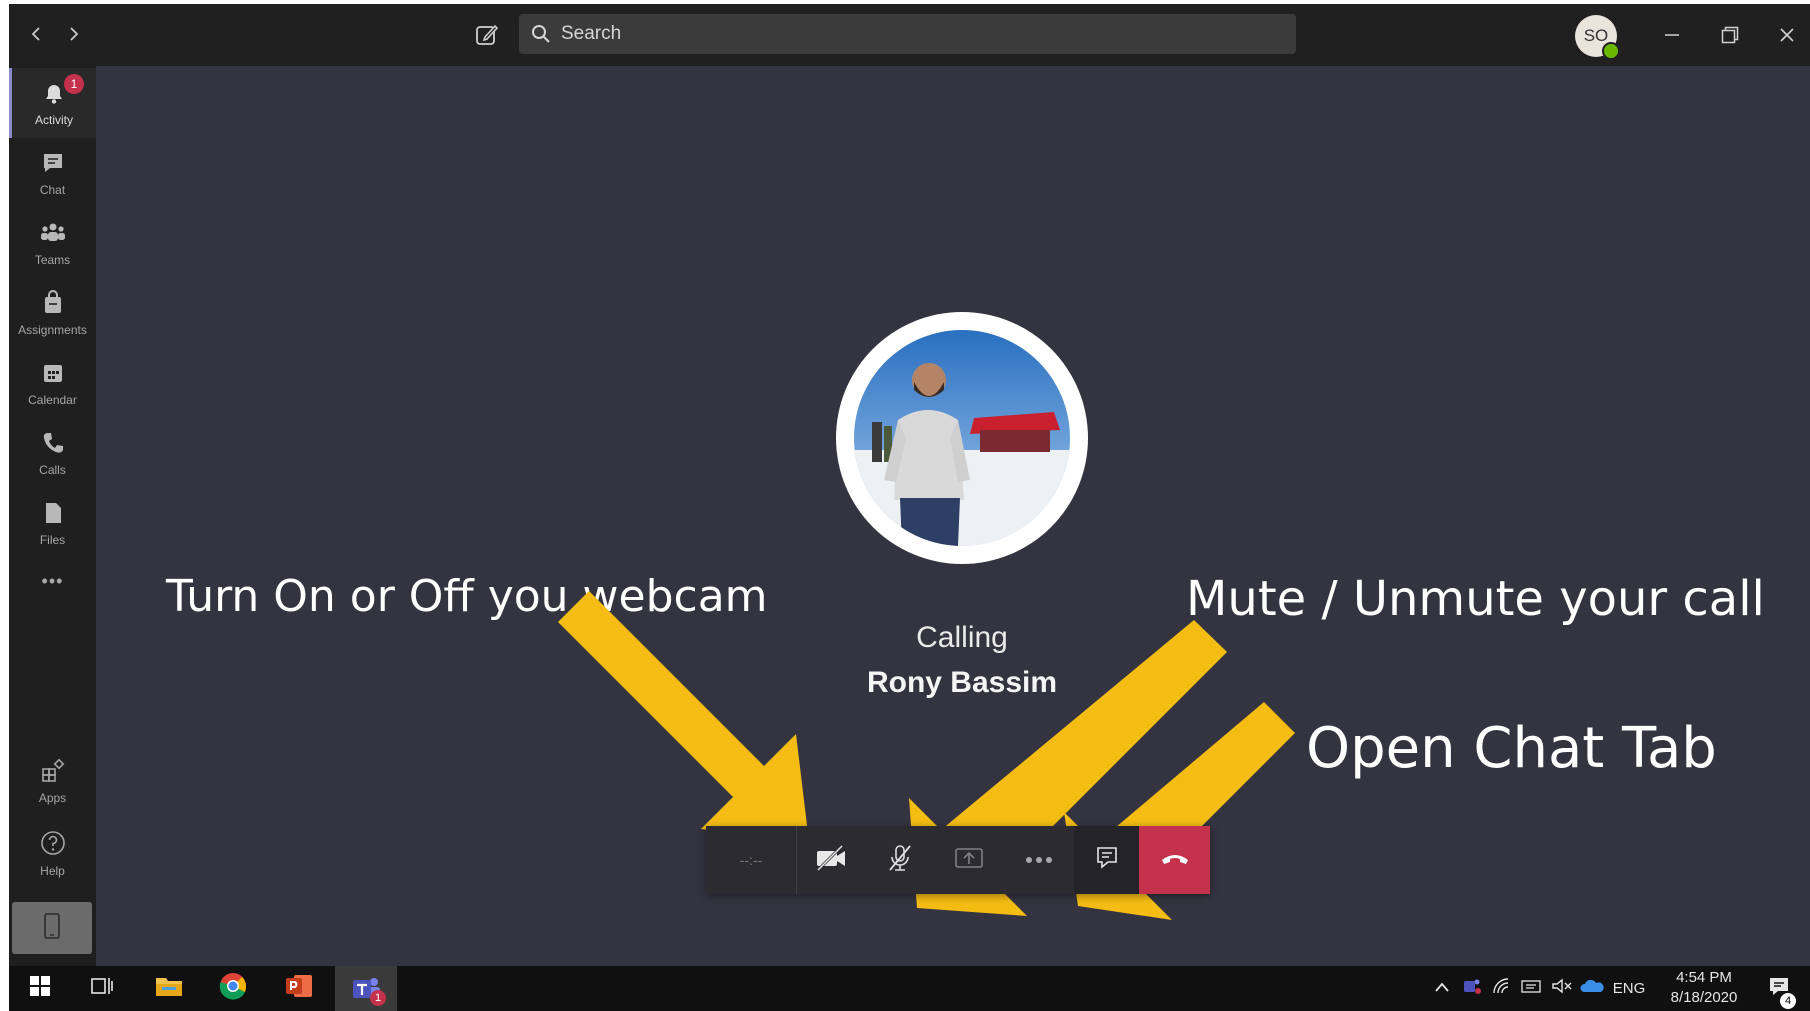 This screenshot has width=1810, height=1011. I want to click on powerpoint-button, so click(299, 988).